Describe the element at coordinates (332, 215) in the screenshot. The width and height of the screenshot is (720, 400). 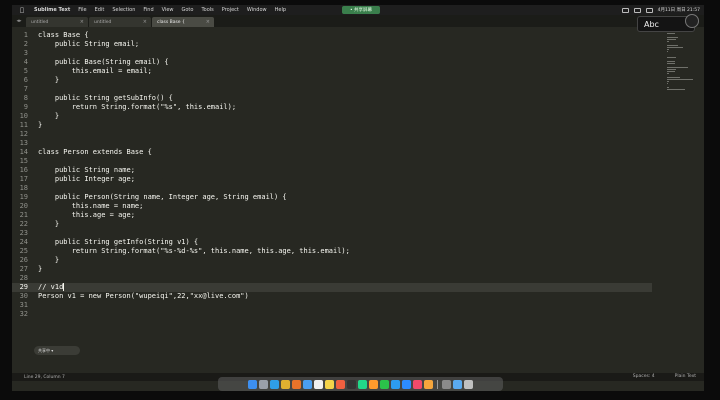
I see `code-line: 21 this.age = age;` at that location.